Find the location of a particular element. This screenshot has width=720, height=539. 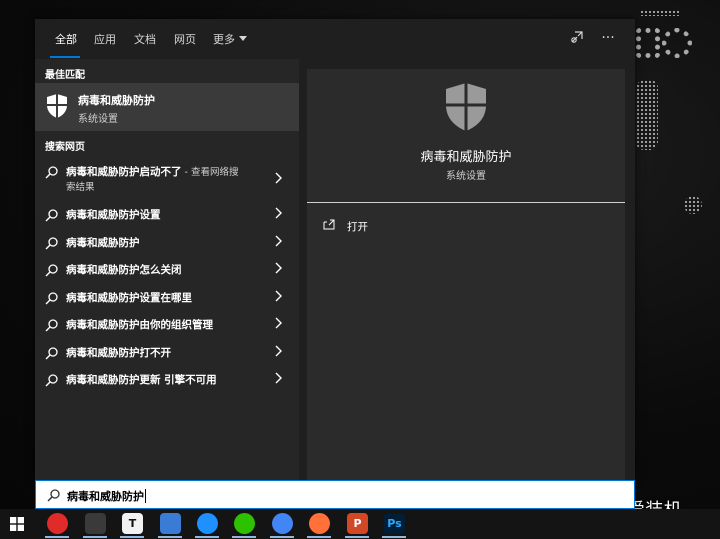

wechat-icon is located at coordinates (244, 523).